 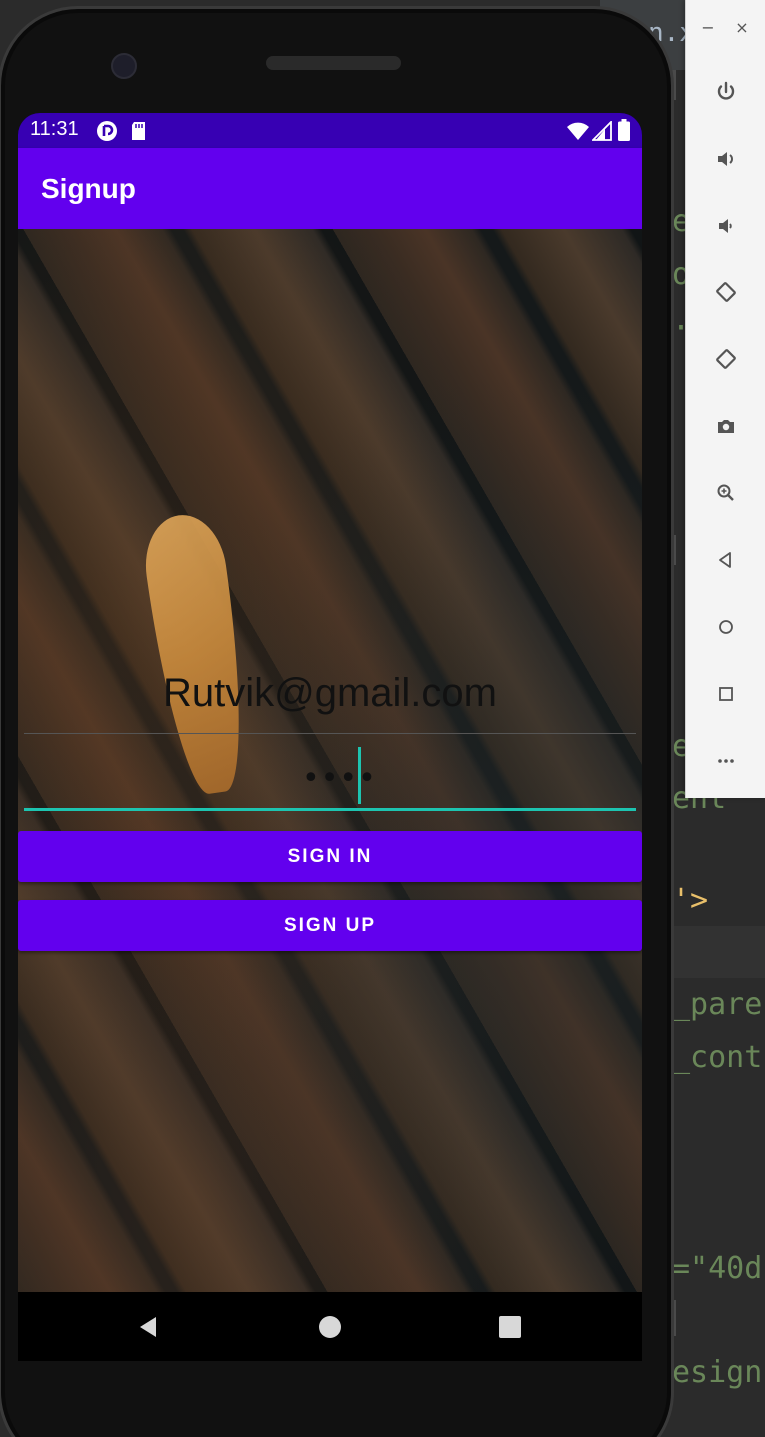 What do you see at coordinates (149, 1327) in the screenshot?
I see `nav-back-icon` at bounding box center [149, 1327].